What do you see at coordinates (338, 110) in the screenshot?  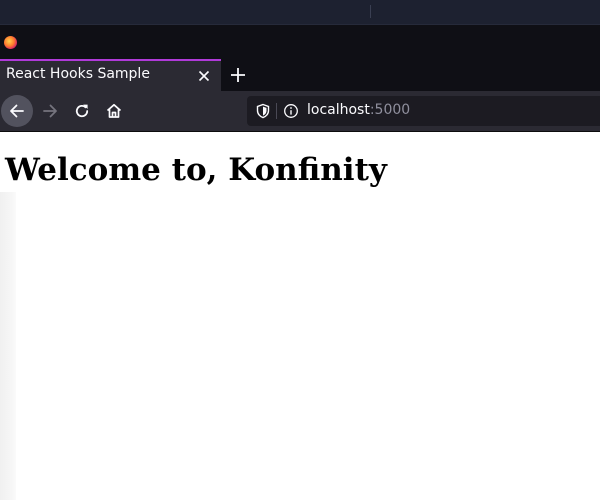 I see `url-host: localhost` at bounding box center [338, 110].